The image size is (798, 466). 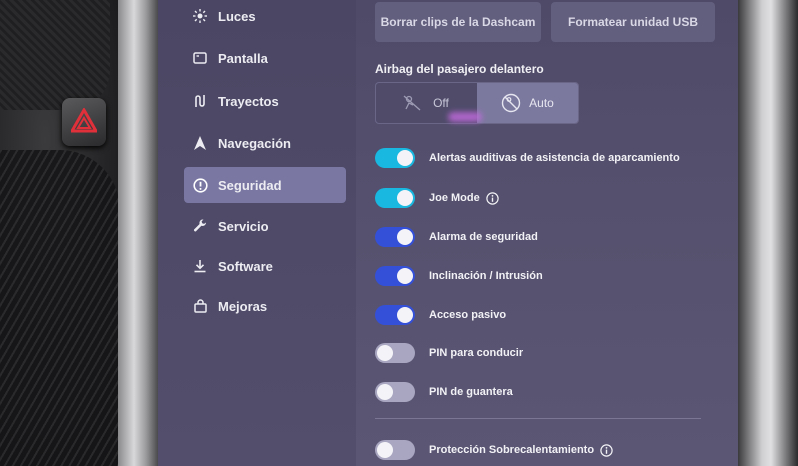 What do you see at coordinates (265, 17) in the screenshot?
I see `sidebar-item-luces: Luces` at bounding box center [265, 17].